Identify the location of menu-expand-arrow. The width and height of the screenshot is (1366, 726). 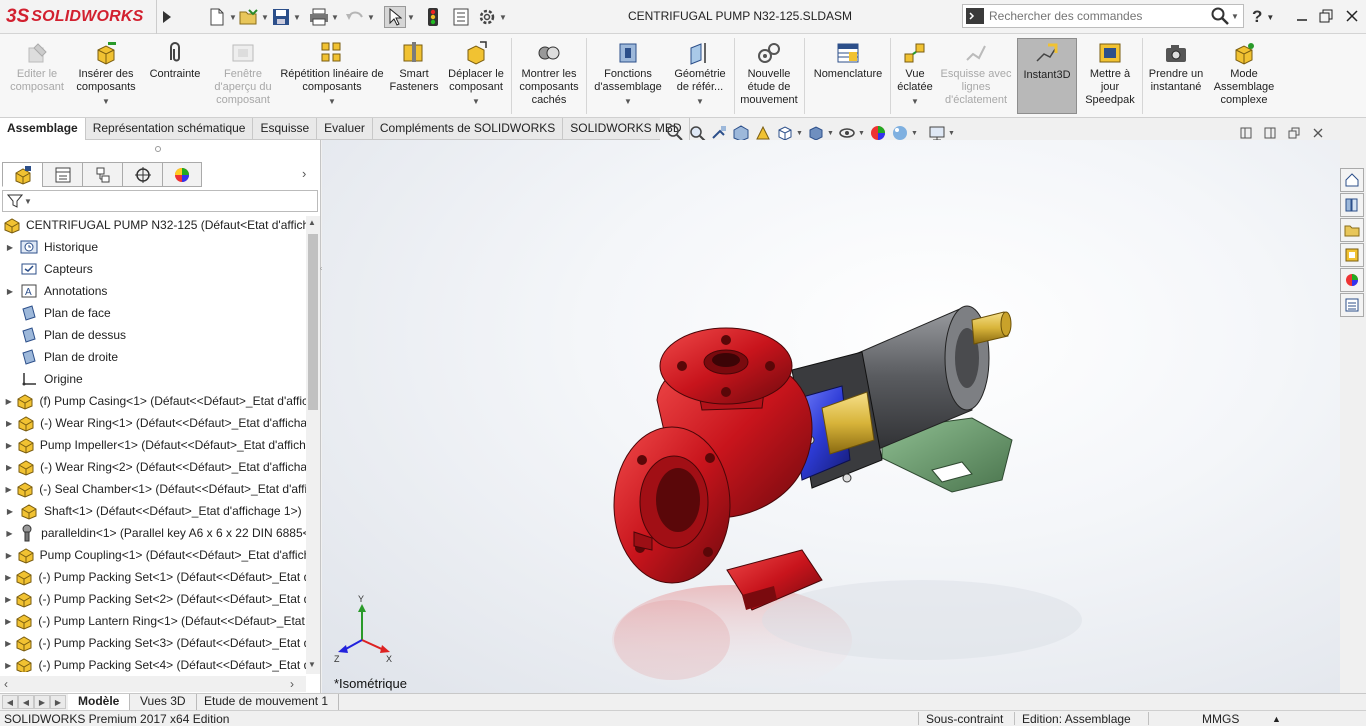
(166, 17).